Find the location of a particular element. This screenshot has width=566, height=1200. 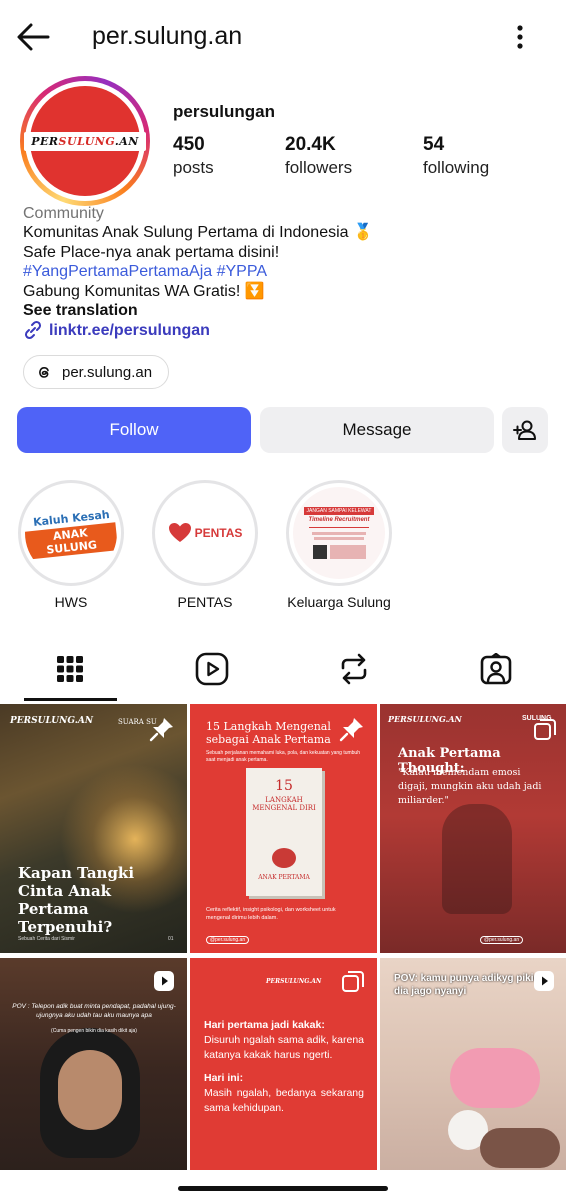

pentas-heart-icon is located at coordinates (179, 532).